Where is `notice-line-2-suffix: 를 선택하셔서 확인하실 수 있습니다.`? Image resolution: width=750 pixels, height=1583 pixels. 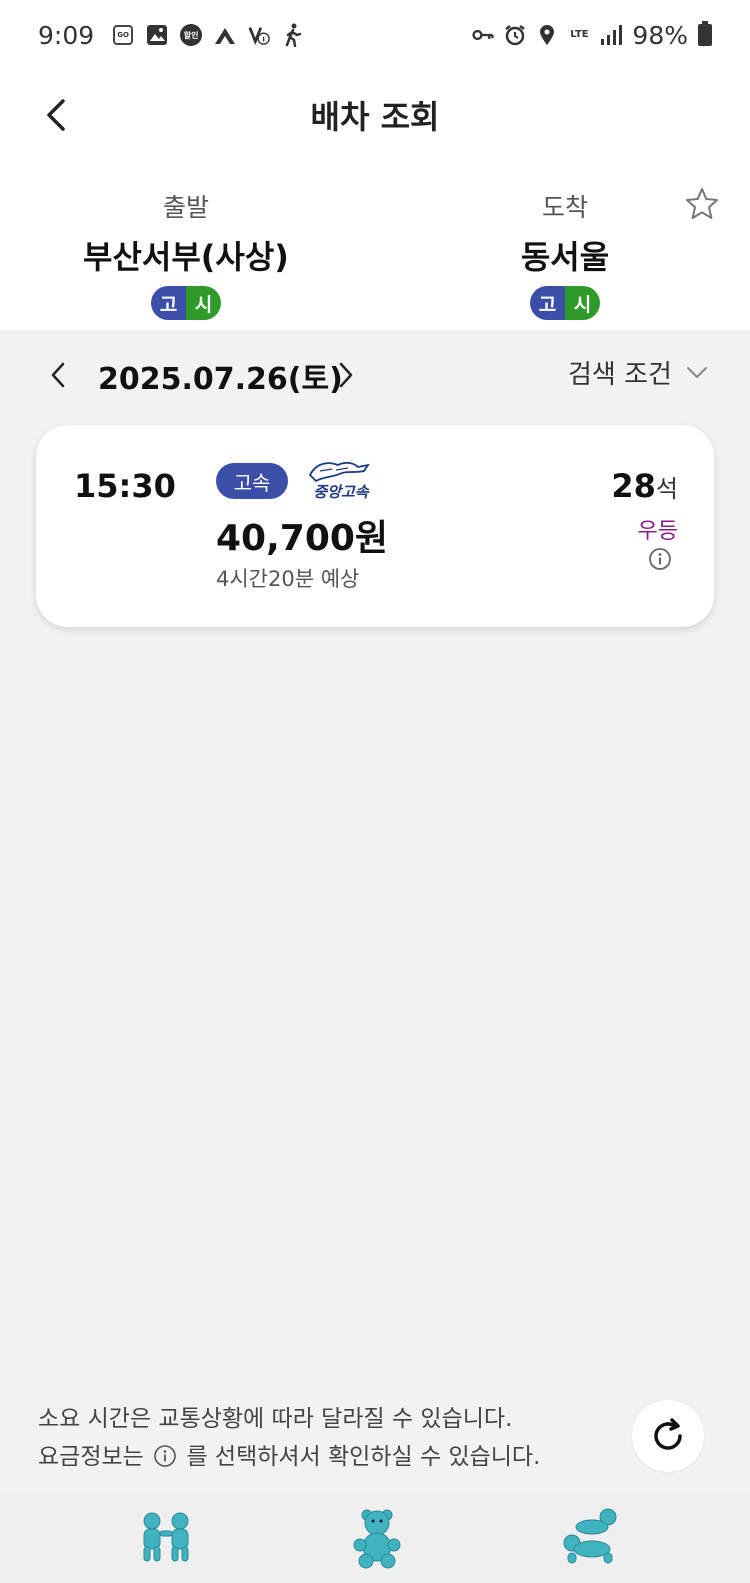 notice-line-2-suffix: 를 선택하셔서 확인하실 수 있습니다. is located at coordinates (363, 1457).